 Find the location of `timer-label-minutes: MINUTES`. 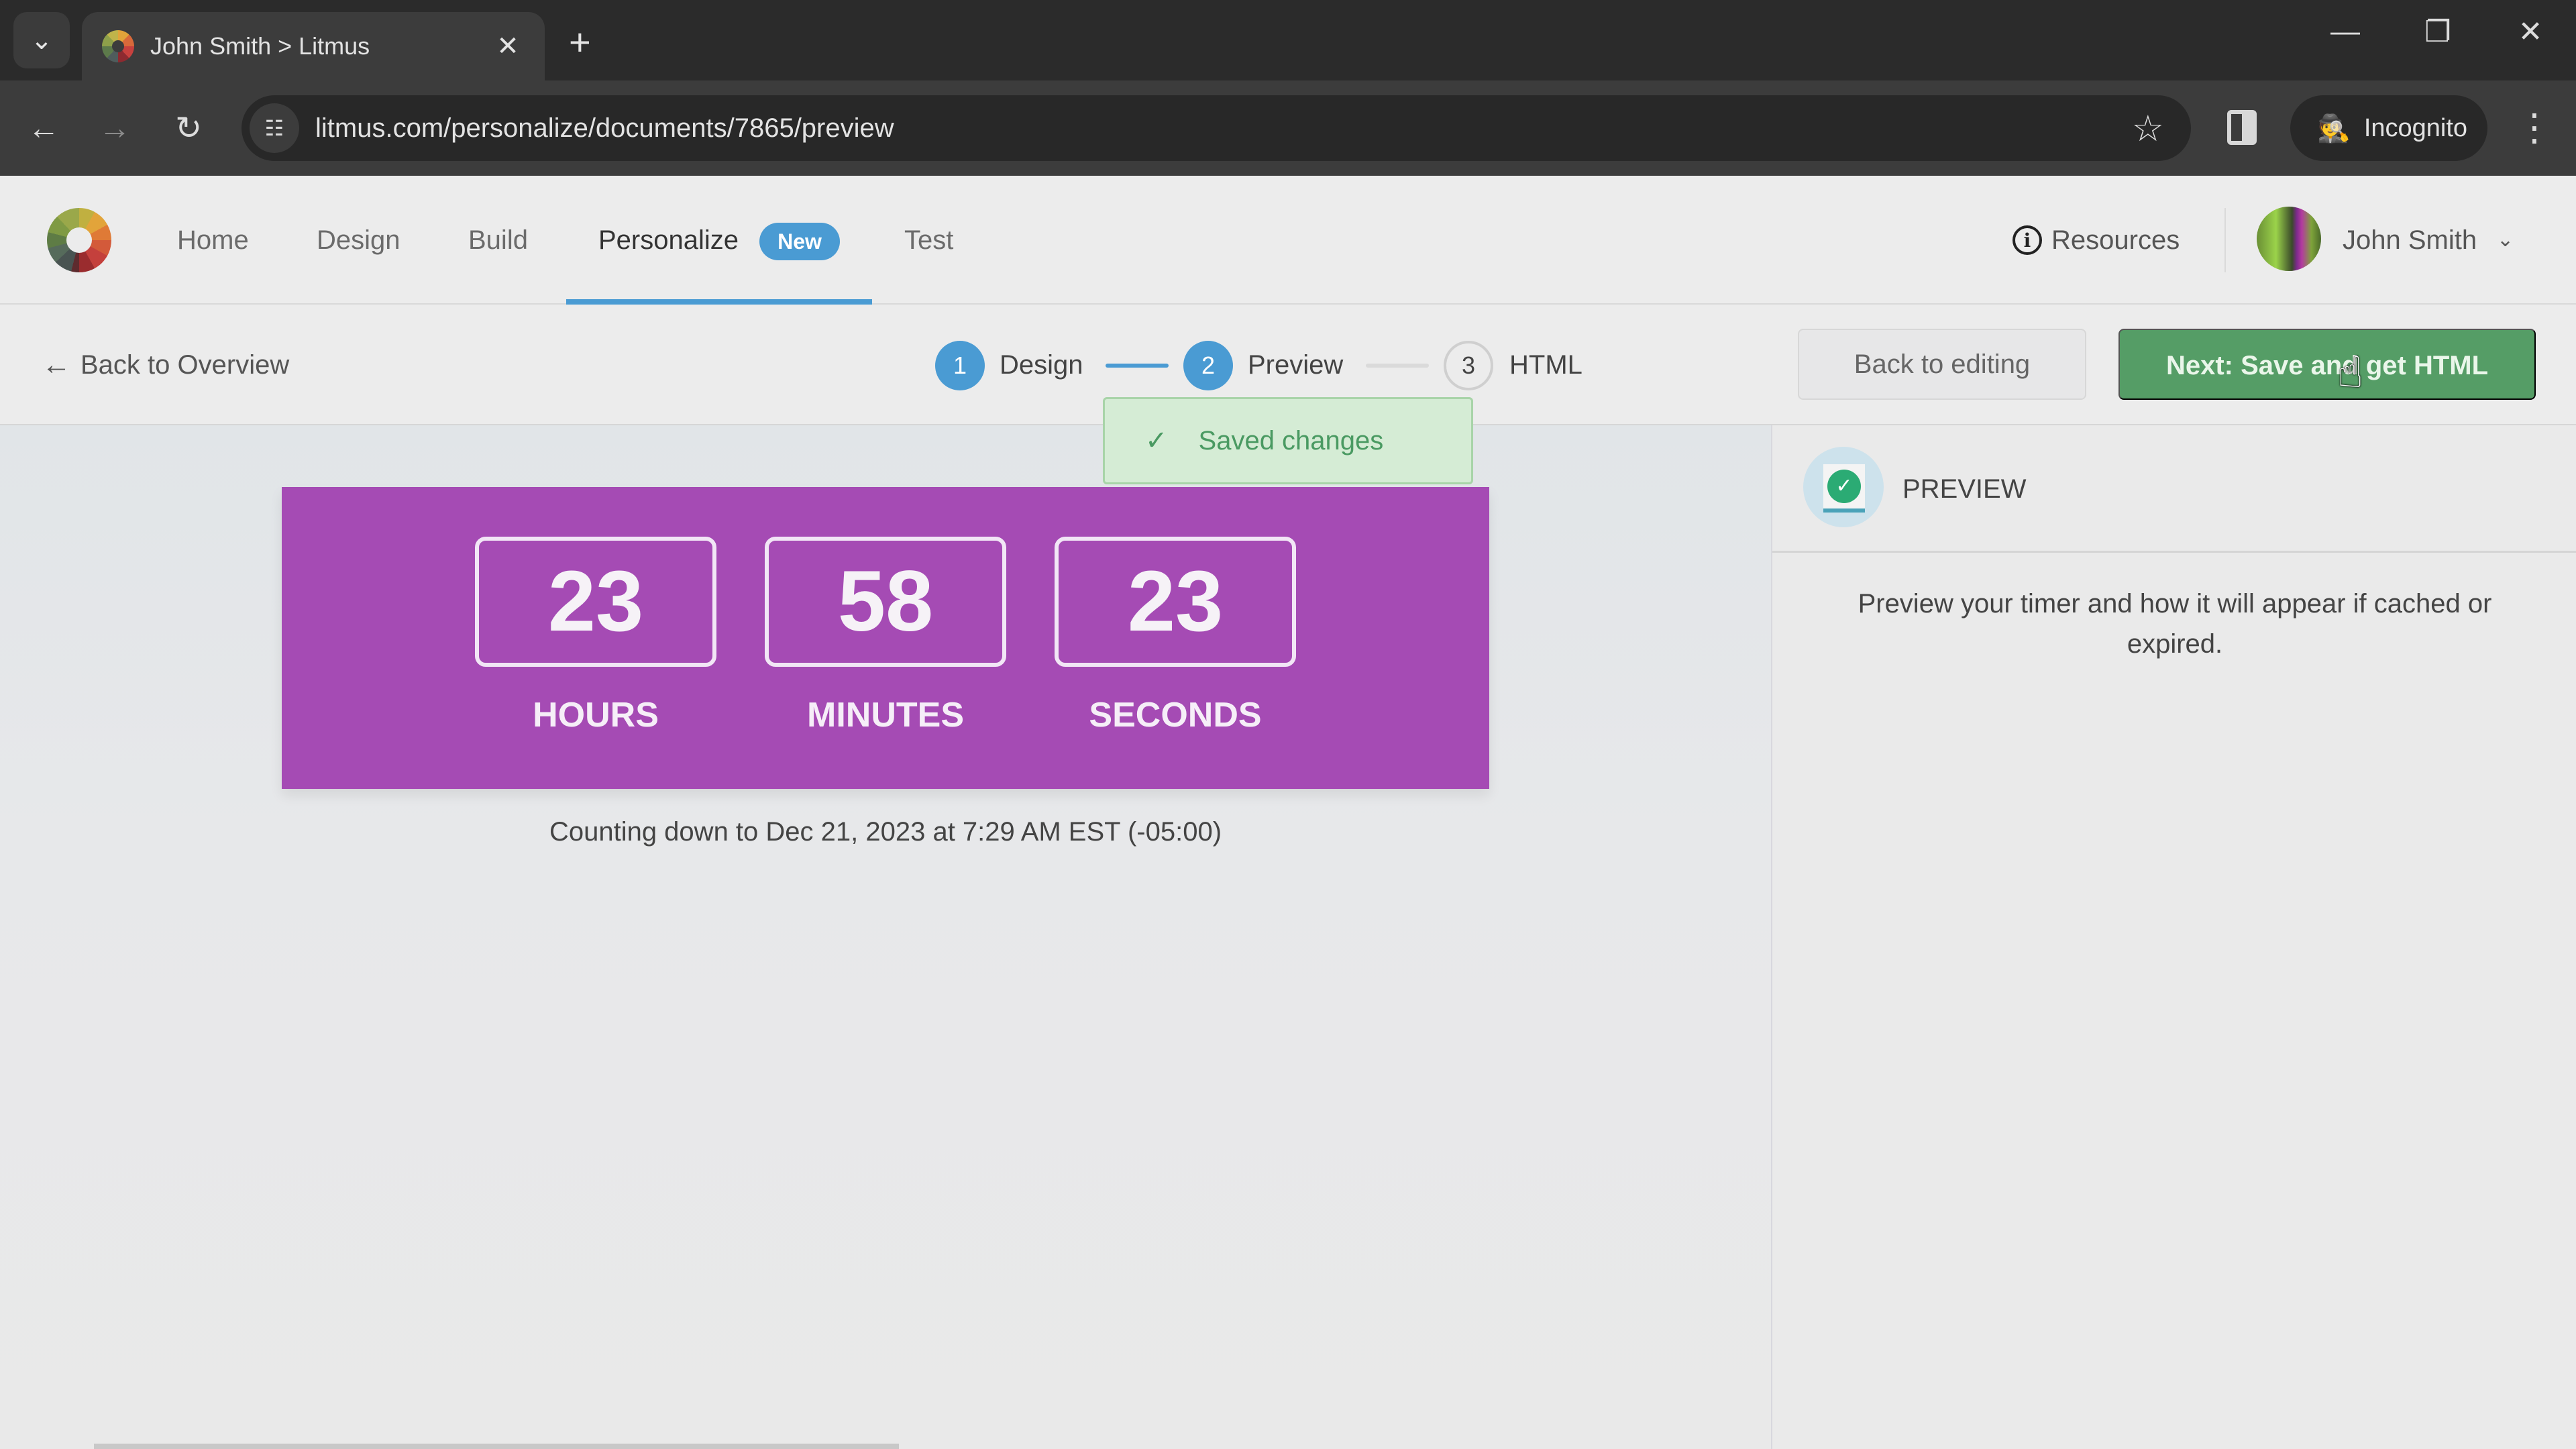

timer-label-minutes: MINUTES is located at coordinates (885, 715).